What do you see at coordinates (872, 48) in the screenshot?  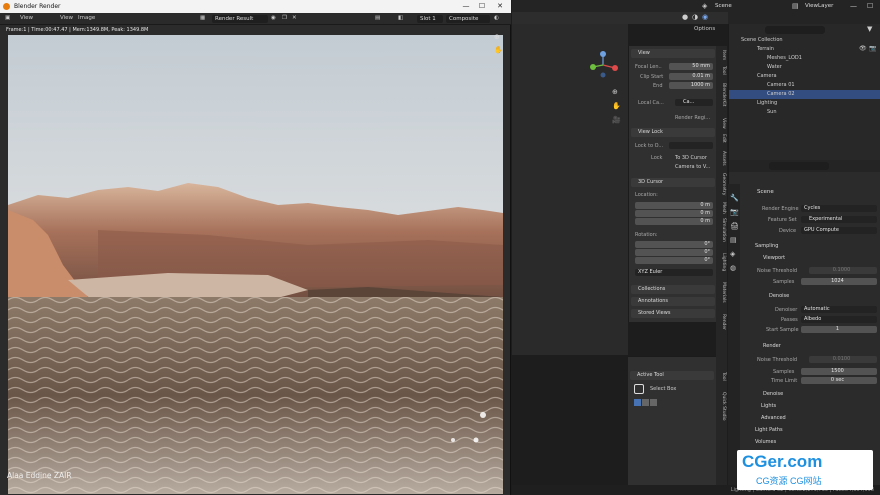 I see `render-camera-icon: 📷` at bounding box center [872, 48].